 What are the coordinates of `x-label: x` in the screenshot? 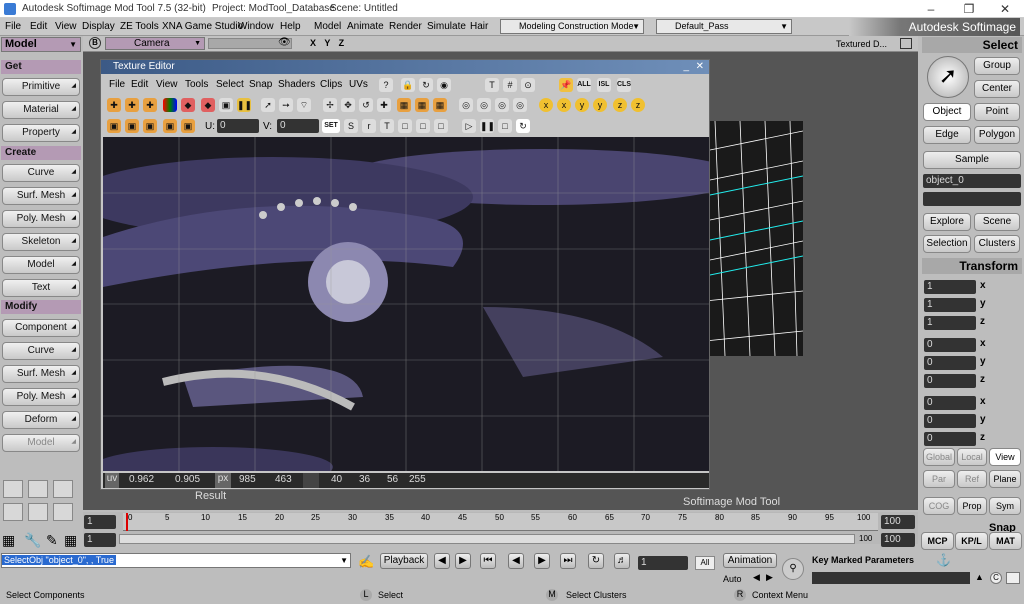 It's located at (983, 285).